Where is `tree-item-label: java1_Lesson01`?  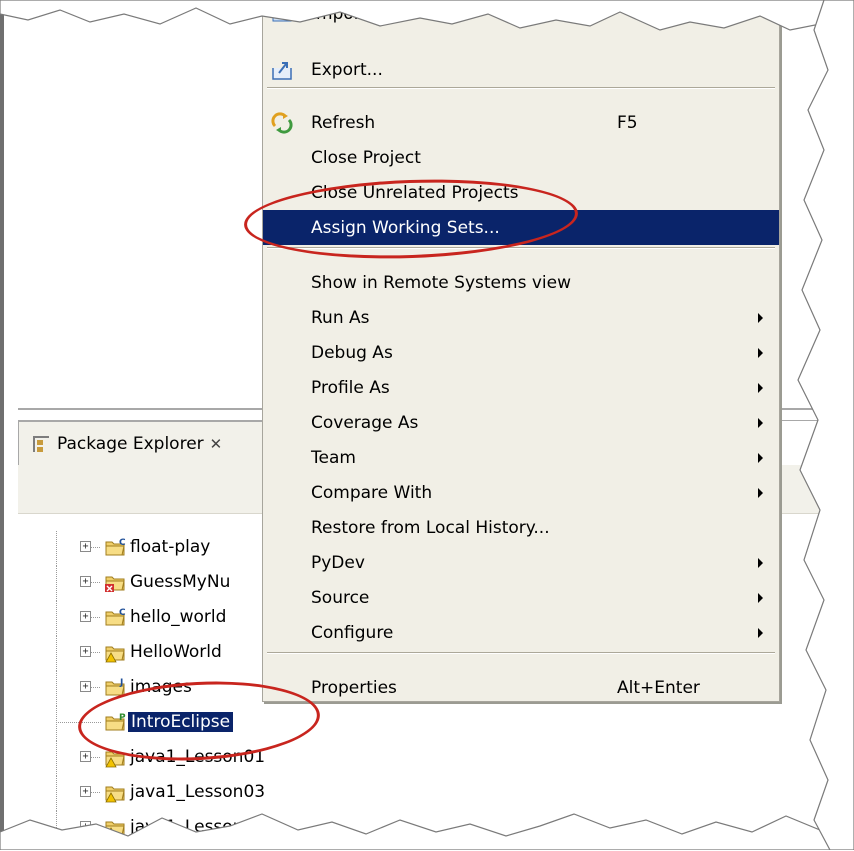 tree-item-label: java1_Lesson01 is located at coordinates (198, 757).